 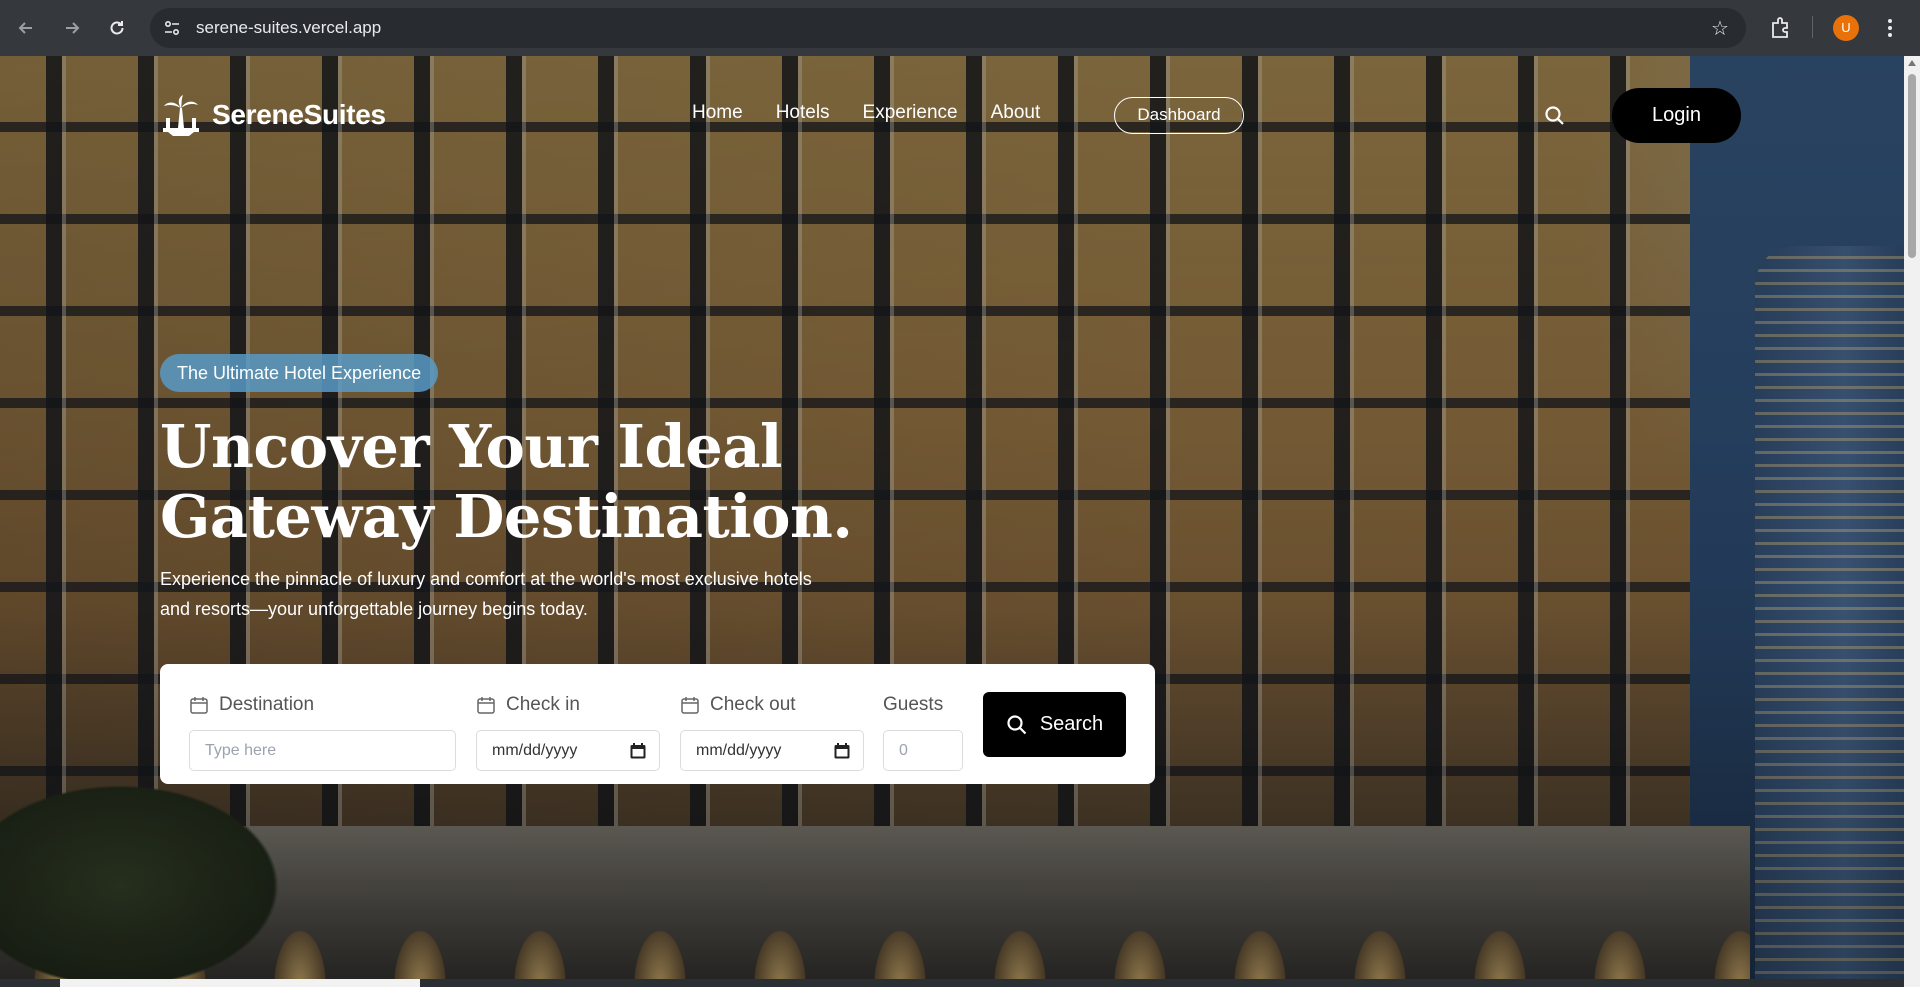 What do you see at coordinates (1812, 27) in the screenshot?
I see `toolbar-divider` at bounding box center [1812, 27].